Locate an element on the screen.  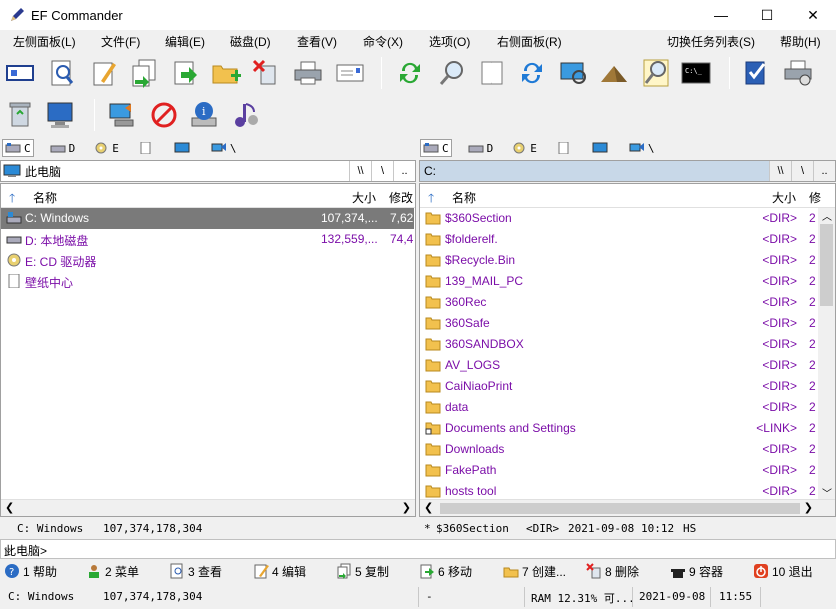
network-drive-icon is located at coordinates (122, 115).